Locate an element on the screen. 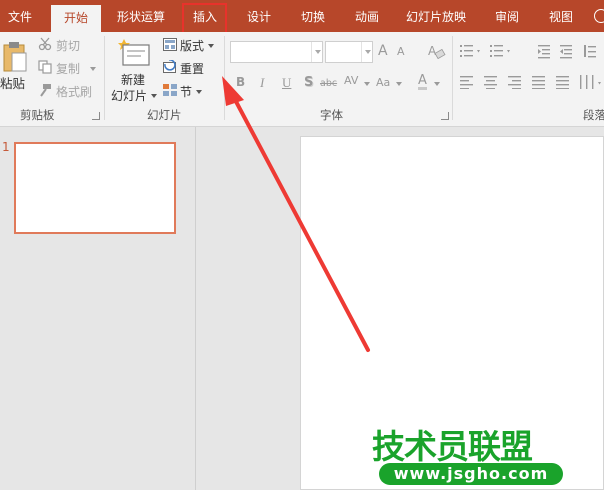  annotation-arrow-icon is located at coordinates (296, 214).